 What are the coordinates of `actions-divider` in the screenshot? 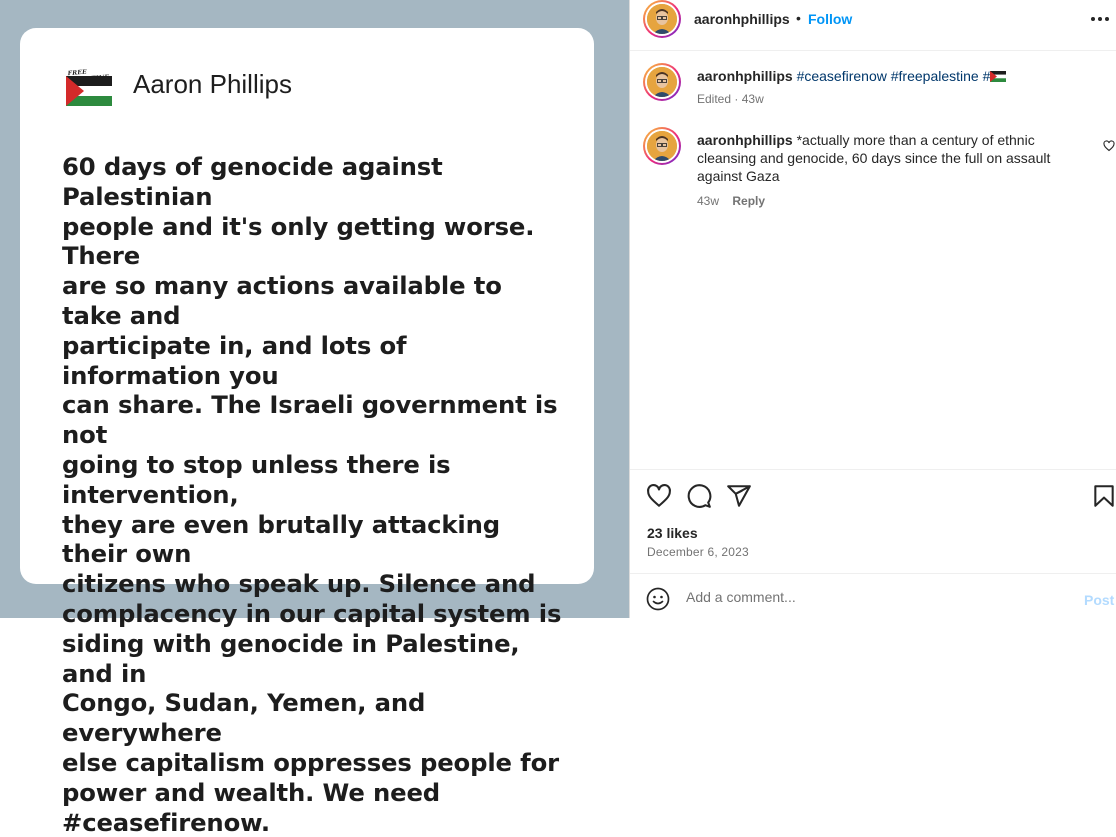 It's located at (873, 469).